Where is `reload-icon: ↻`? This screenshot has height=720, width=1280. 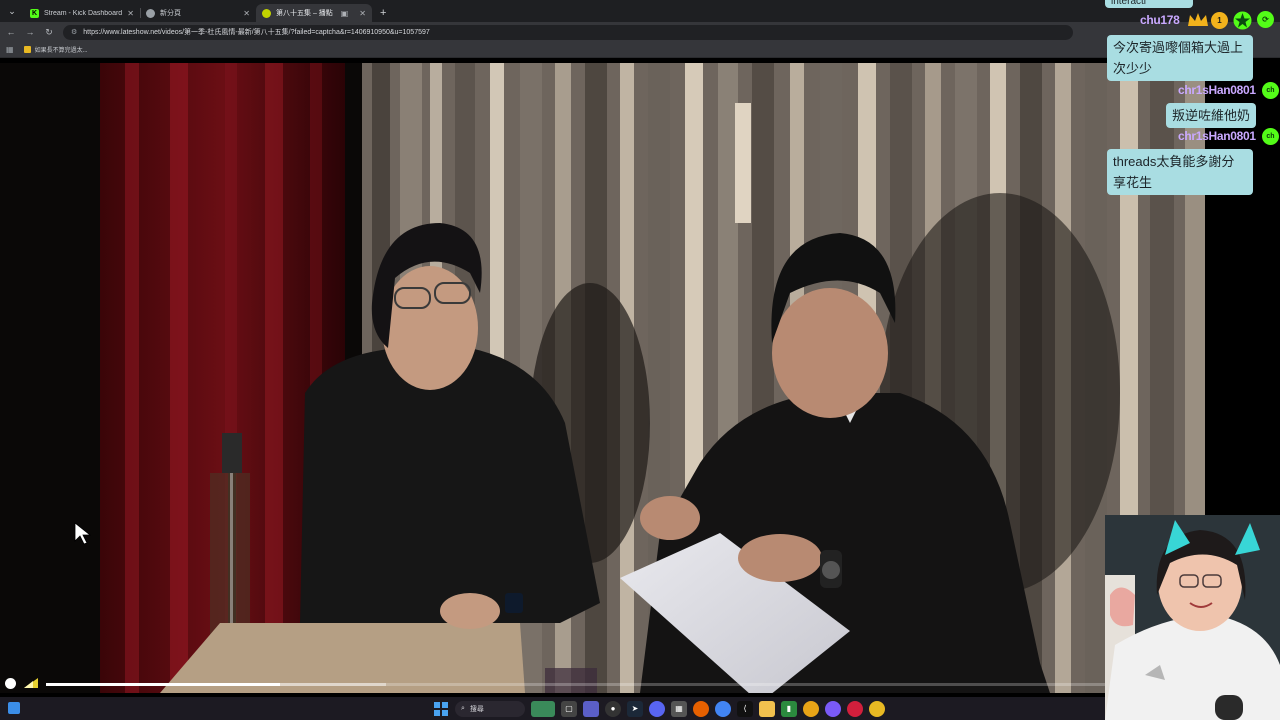
reload-icon: ↻ is located at coordinates (49, 32).